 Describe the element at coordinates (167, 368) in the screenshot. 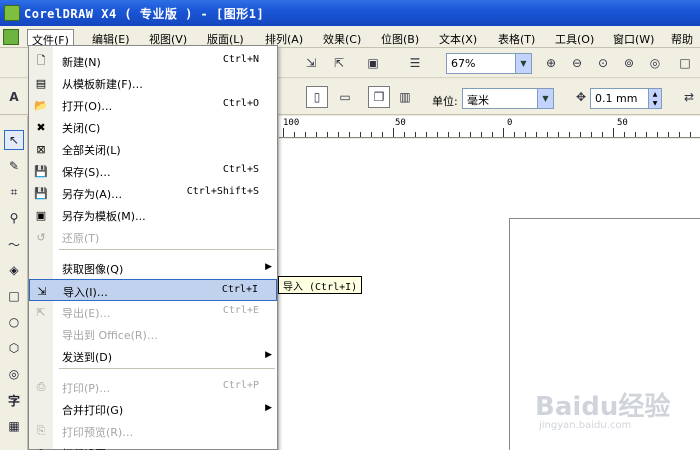

I see `menu-separator` at that location.